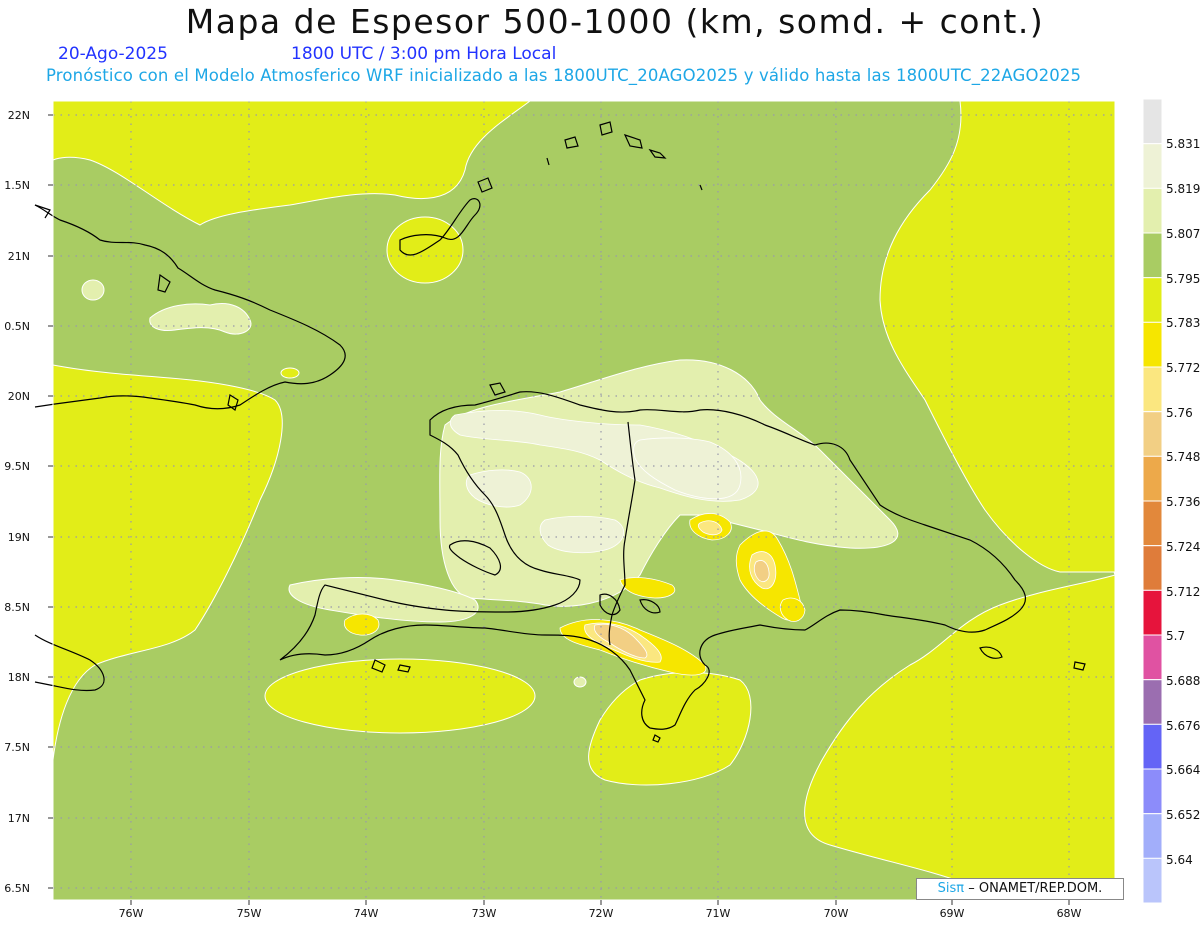  Describe the element at coordinates (951, 888) in the screenshot. I see `credit-brand: Sisπ` at that location.